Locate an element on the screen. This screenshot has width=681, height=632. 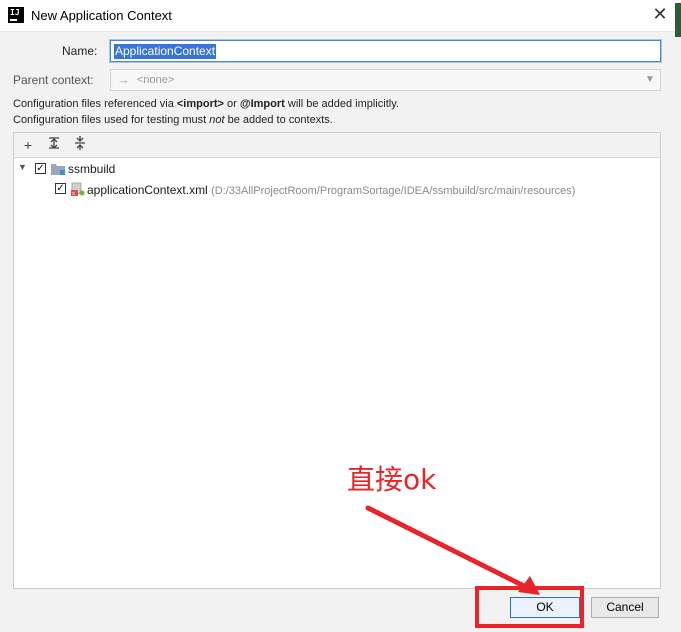
module-folder-icon is located at coordinates (58, 169).